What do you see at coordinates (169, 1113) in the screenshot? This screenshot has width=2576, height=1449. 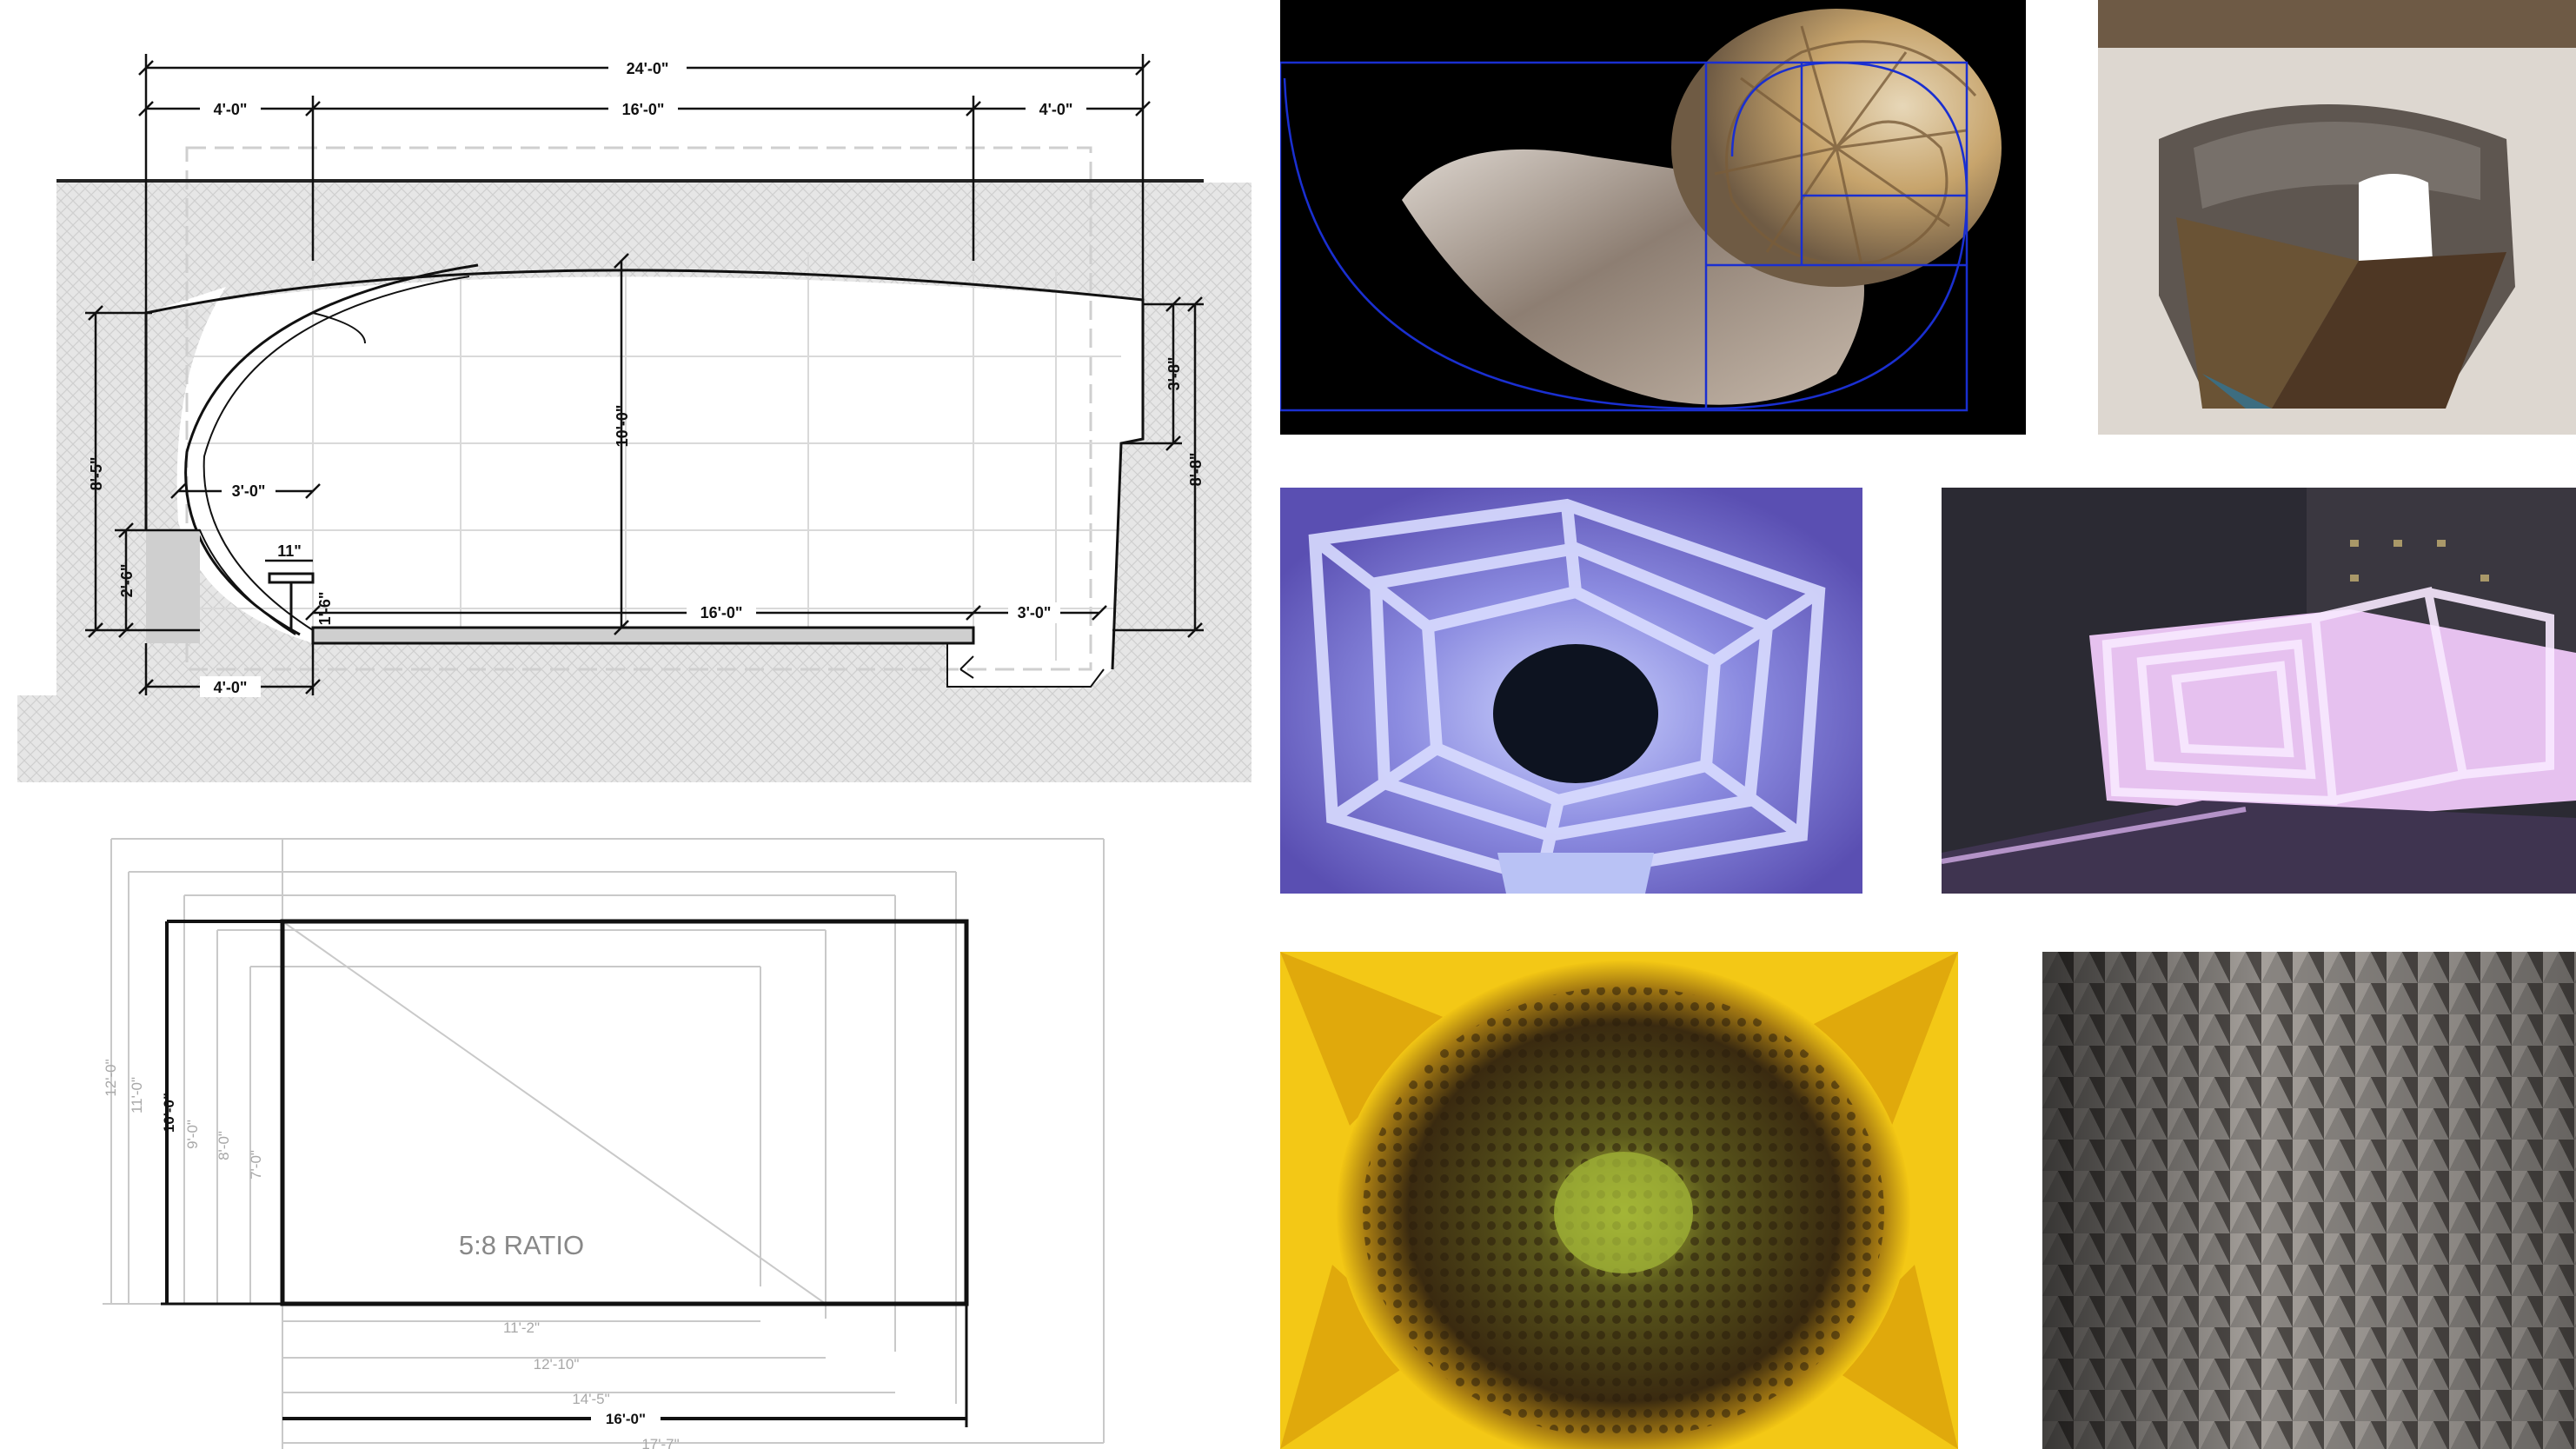 I see `height-label-10ft: 10'-0"` at bounding box center [169, 1113].